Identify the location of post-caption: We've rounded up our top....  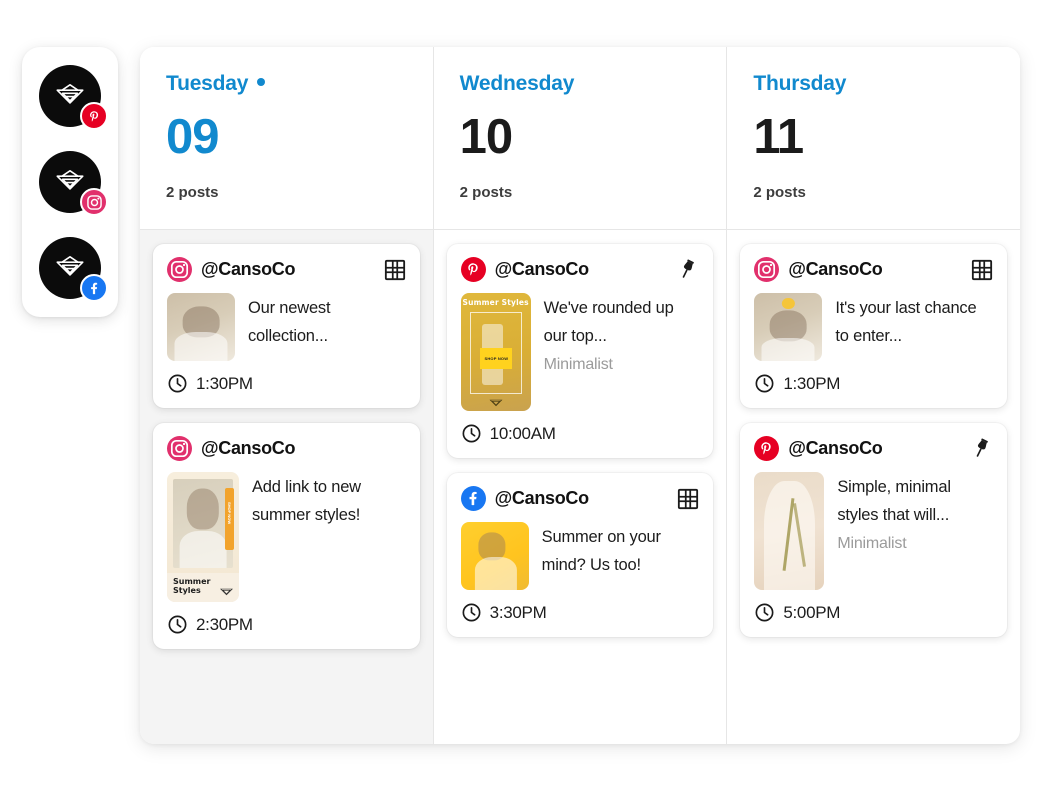
(608, 322).